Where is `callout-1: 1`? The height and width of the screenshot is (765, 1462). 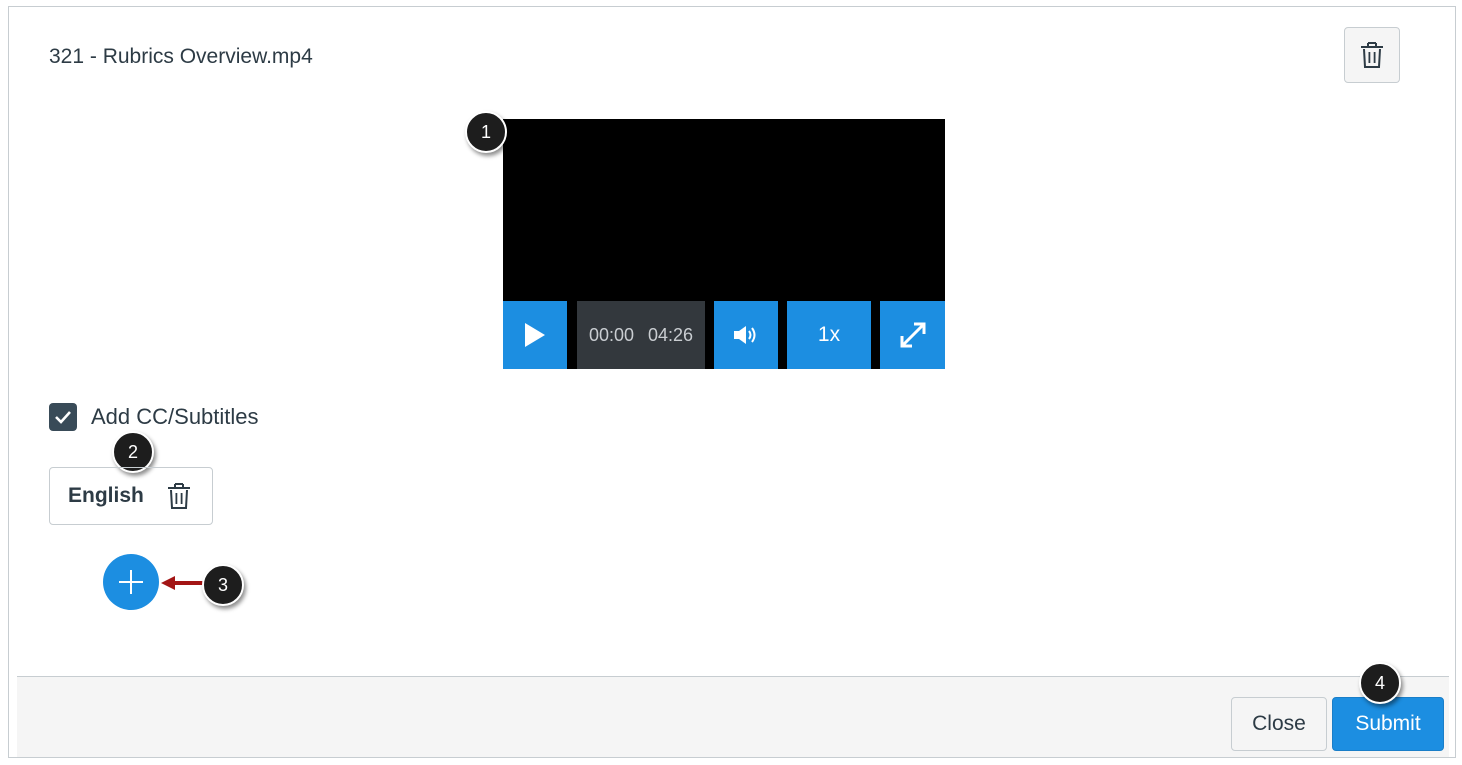
callout-1: 1 is located at coordinates (486, 132).